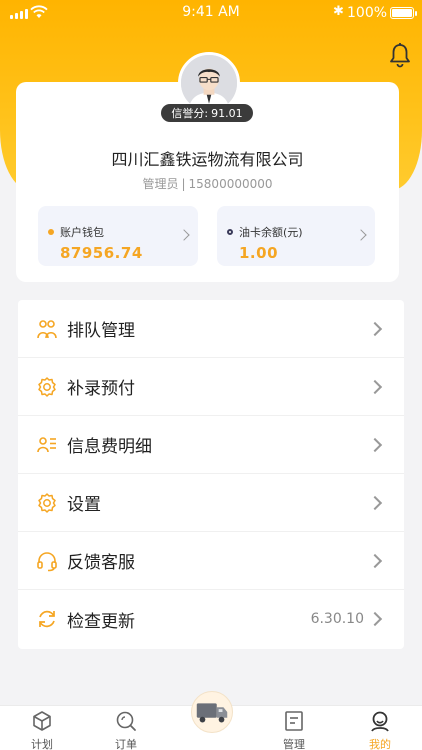 This screenshot has width=422, height=750. What do you see at coordinates (211, 14) in the screenshot?
I see `status-bar: 9:41 AM ✱ 100%` at bounding box center [211, 14].